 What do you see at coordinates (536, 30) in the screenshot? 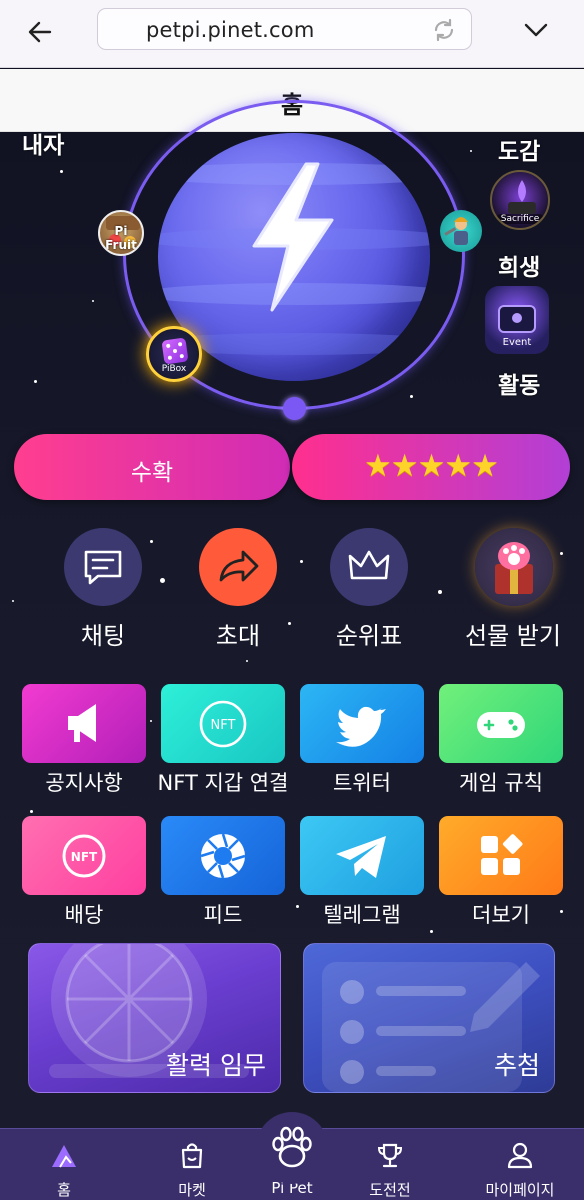
I see `chevron-down-icon` at bounding box center [536, 30].